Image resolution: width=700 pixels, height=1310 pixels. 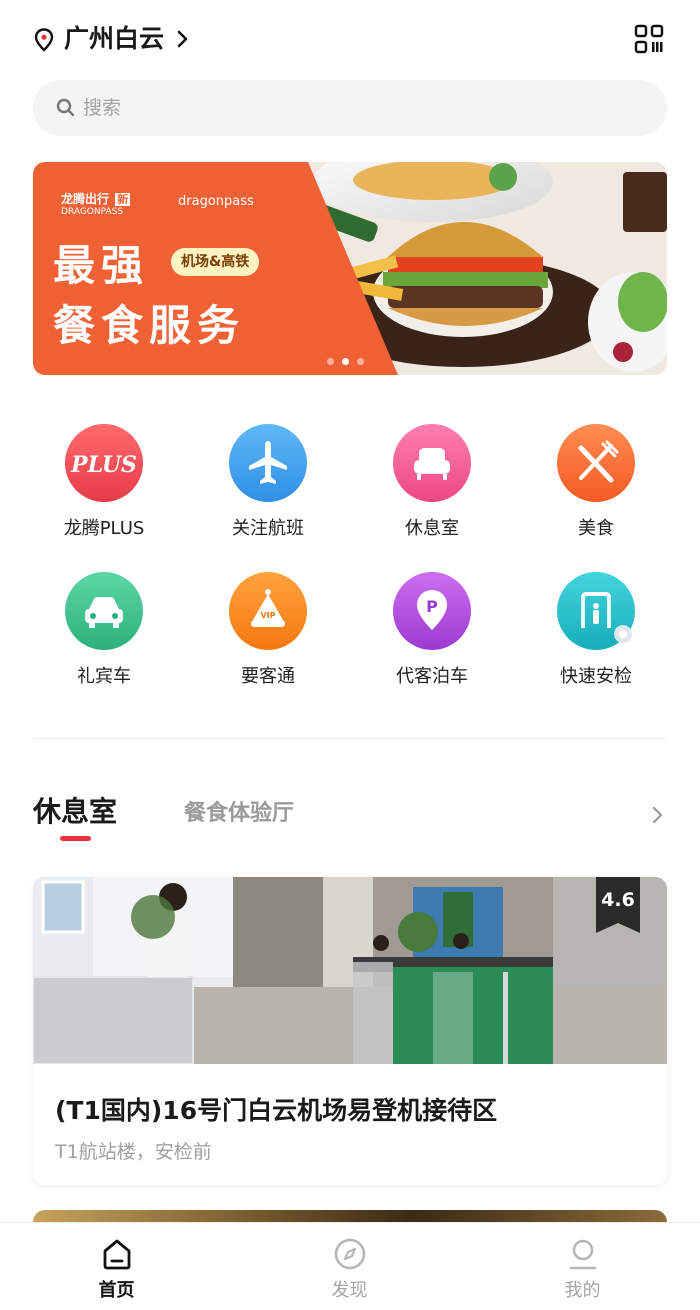 What do you see at coordinates (583, 1254) in the screenshot?
I see `user-icon` at bounding box center [583, 1254].